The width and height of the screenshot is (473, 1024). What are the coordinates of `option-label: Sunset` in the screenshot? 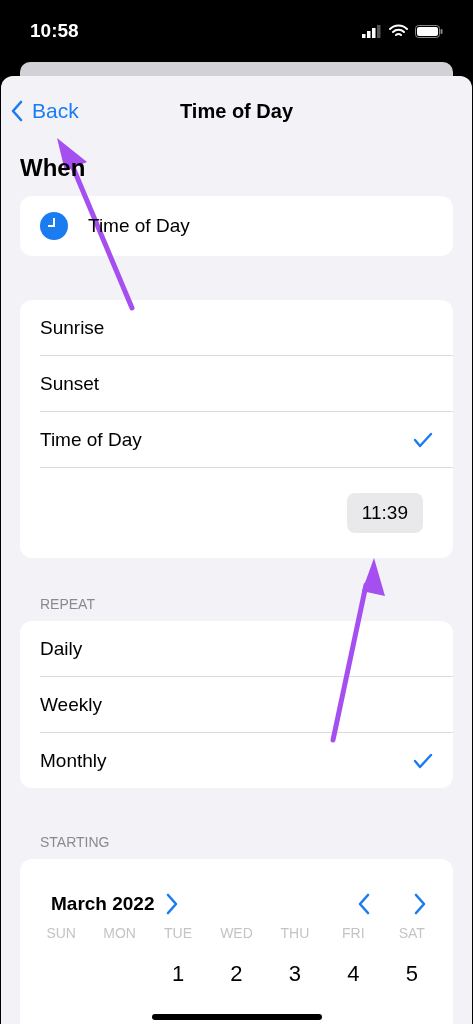 It's located at (70, 383).